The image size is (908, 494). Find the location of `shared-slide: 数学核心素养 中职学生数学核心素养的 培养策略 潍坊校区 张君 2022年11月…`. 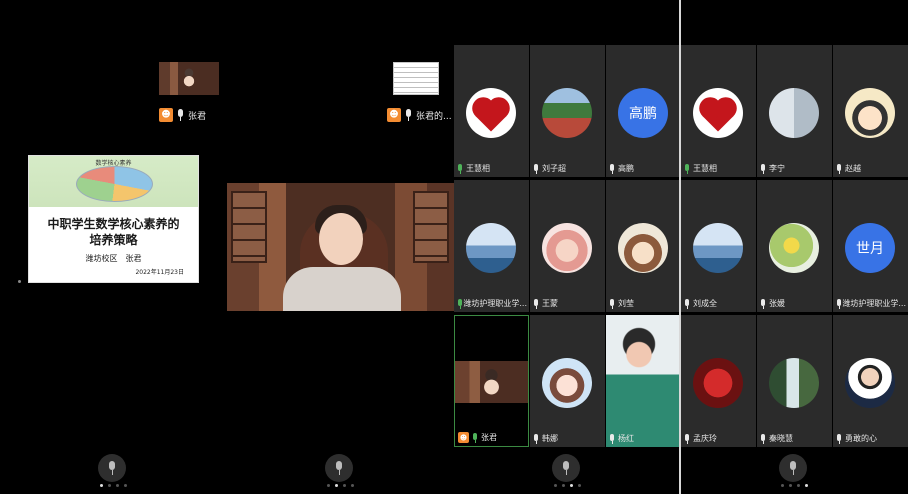

shared-slide: 数学核心素养 中职学生数学核心素养的 培养策略 潍坊校区 张君 2022年11月… is located at coordinates (113, 219).